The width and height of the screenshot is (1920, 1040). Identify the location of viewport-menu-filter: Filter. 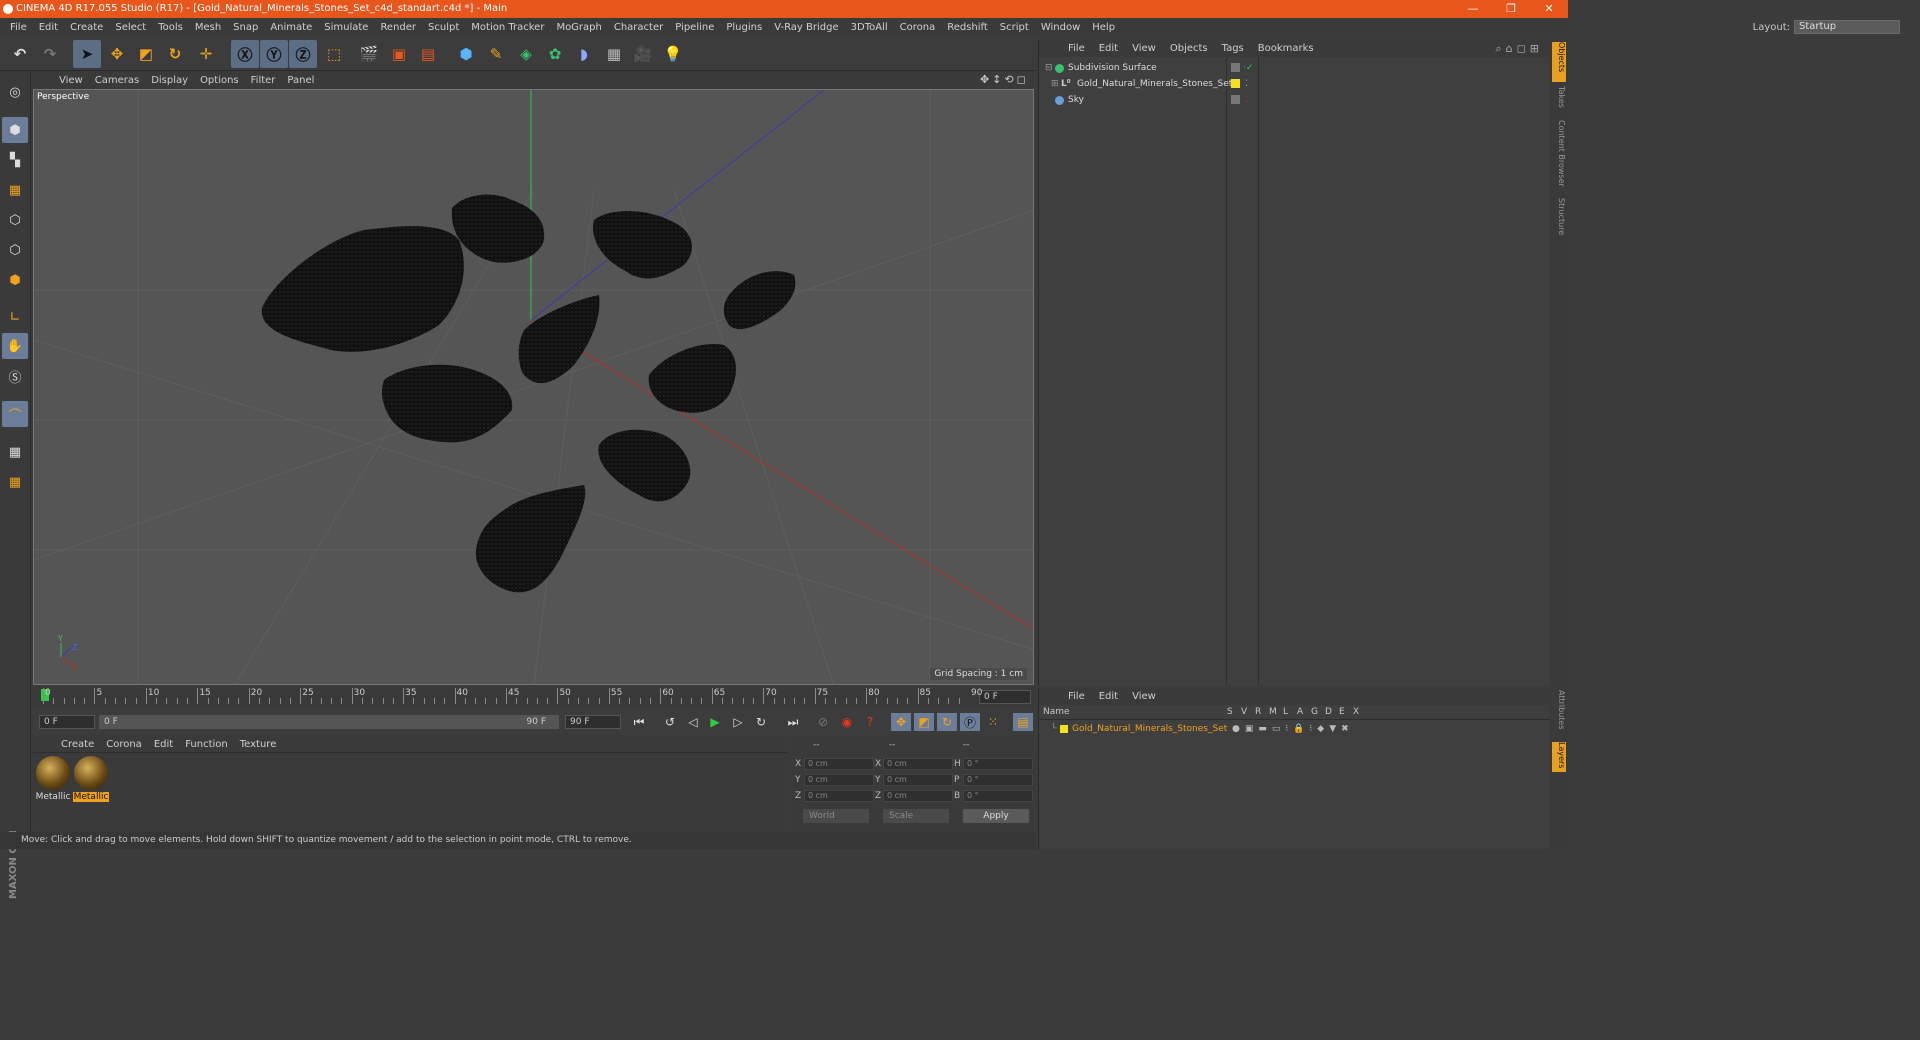
(263, 80).